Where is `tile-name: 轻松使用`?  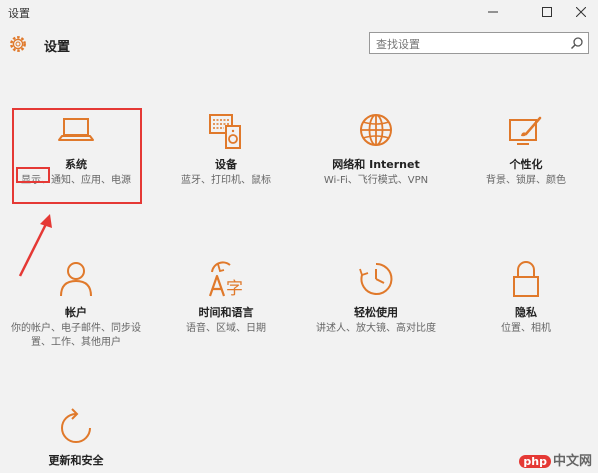 tile-name: 轻松使用 is located at coordinates (376, 312).